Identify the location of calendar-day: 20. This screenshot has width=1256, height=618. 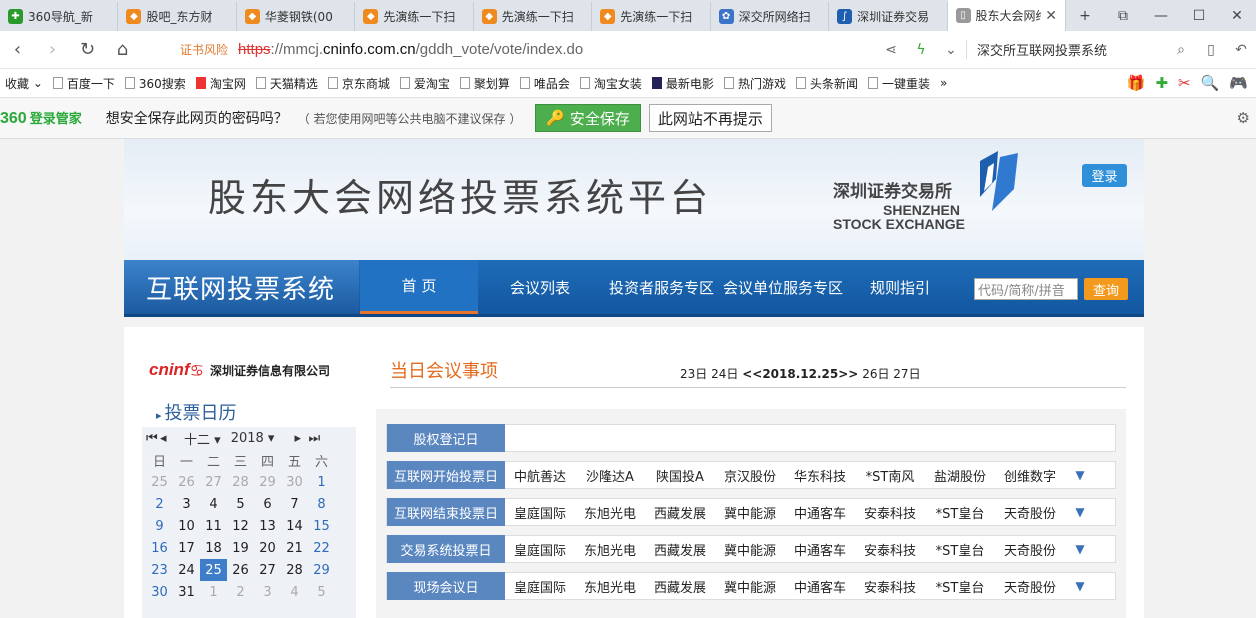
(267, 548).